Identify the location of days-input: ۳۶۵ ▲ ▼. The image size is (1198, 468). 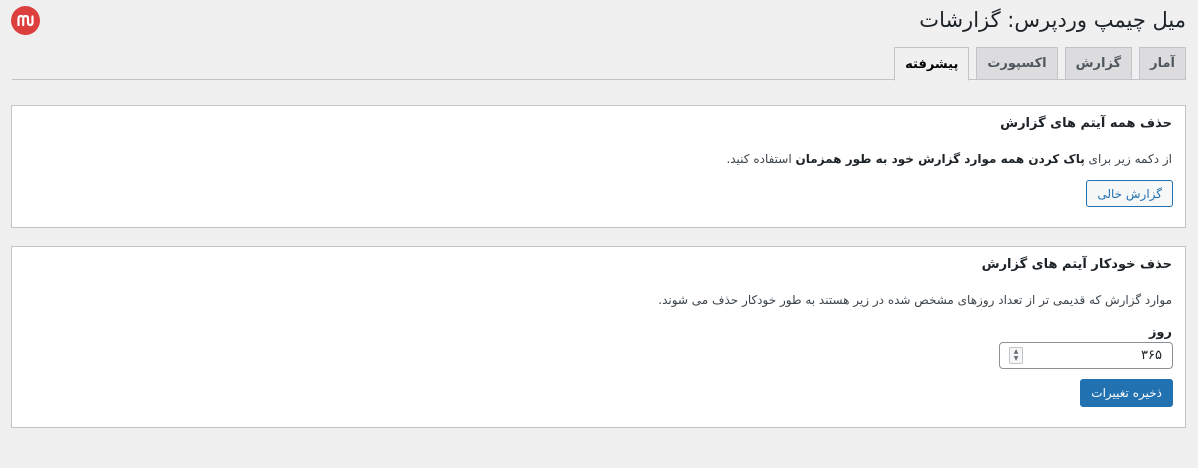
(1086, 355).